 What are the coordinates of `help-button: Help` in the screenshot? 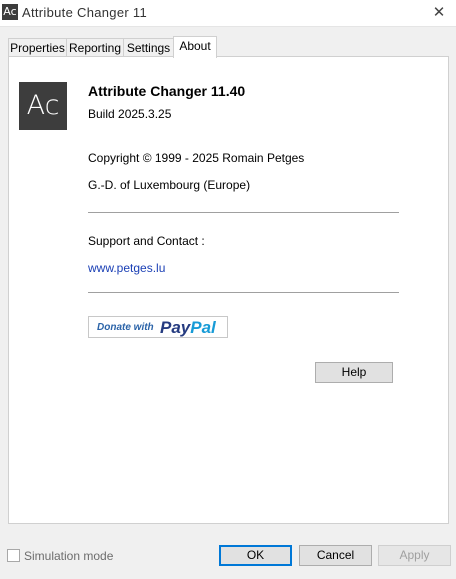 It's located at (354, 372).